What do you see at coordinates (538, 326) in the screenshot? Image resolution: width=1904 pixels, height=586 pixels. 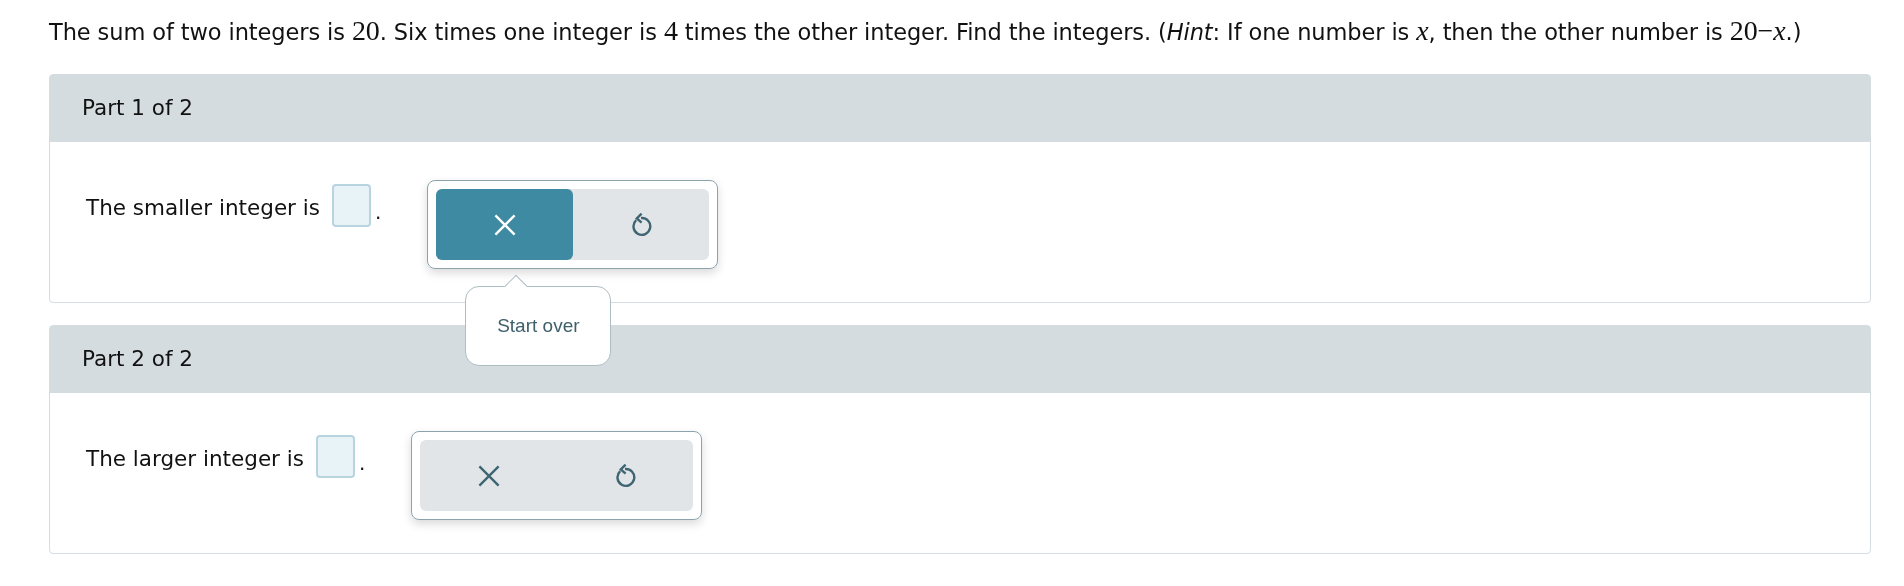 I see `tooltip: Start over` at bounding box center [538, 326].